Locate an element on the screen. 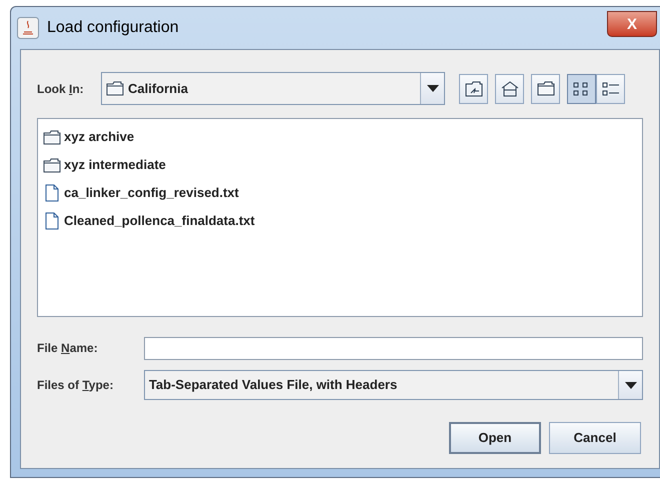 This screenshot has height=479, width=660. file-list-item: Cleaned_pollenca_finaldata.txt is located at coordinates (149, 221).